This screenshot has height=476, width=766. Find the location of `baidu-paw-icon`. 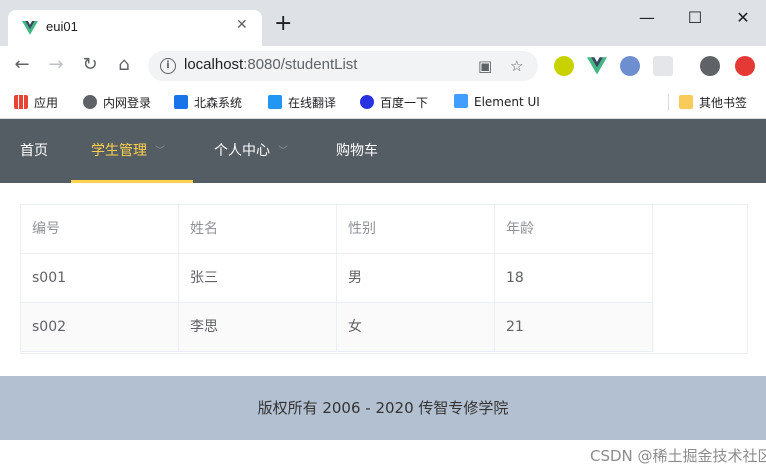

baidu-paw-icon is located at coordinates (367, 102).